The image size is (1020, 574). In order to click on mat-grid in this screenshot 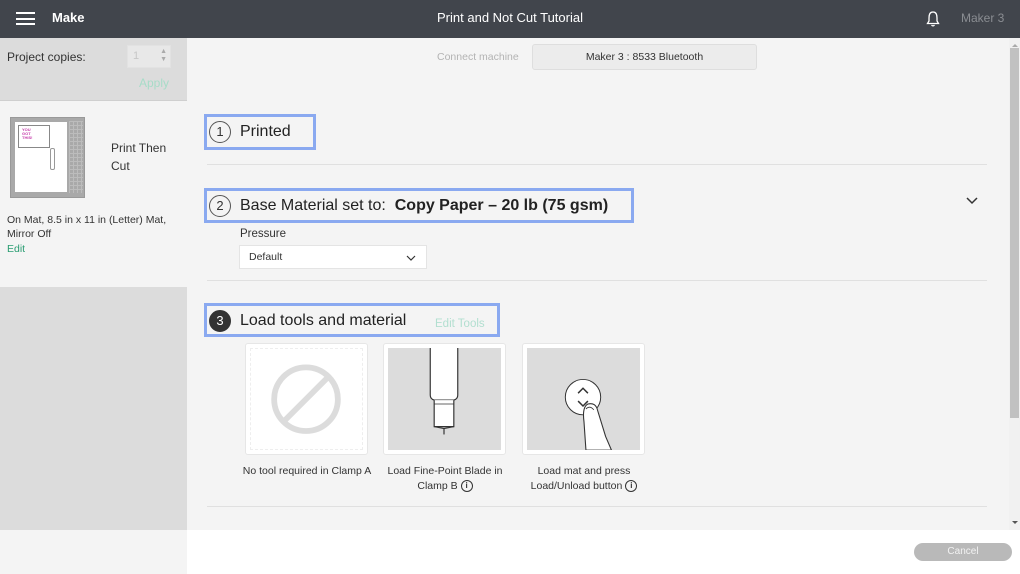, I will do `click(76, 157)`.